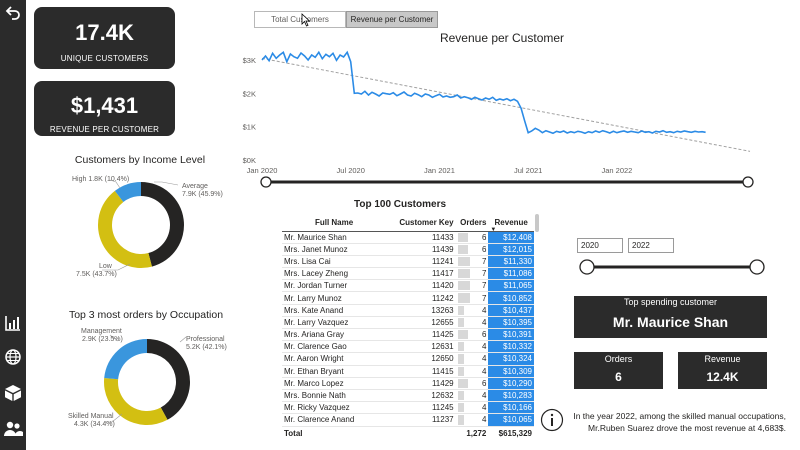  Describe the element at coordinates (334, 249) in the screenshot. I see `cell-full-name: Mrs. Janet Munoz` at that location.